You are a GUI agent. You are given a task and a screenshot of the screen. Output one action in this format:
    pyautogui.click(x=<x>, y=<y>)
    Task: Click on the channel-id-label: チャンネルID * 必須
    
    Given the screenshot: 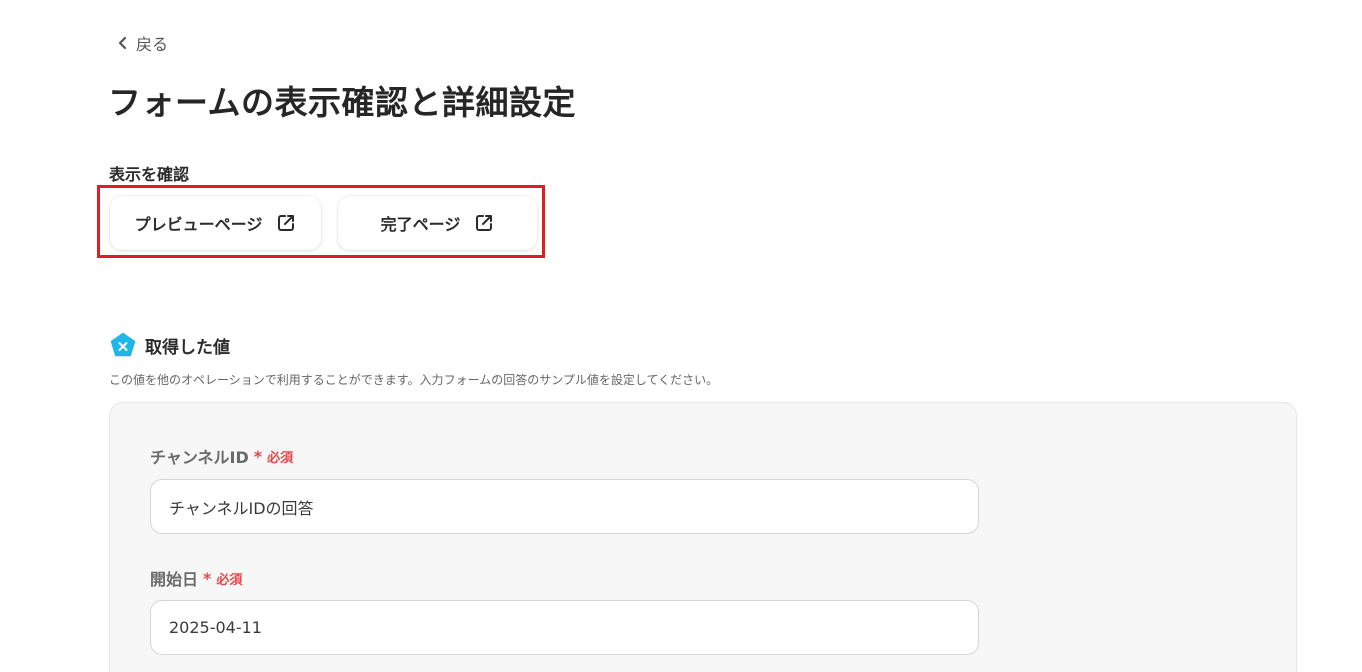 What is the action you would take?
    pyautogui.click(x=221, y=456)
    